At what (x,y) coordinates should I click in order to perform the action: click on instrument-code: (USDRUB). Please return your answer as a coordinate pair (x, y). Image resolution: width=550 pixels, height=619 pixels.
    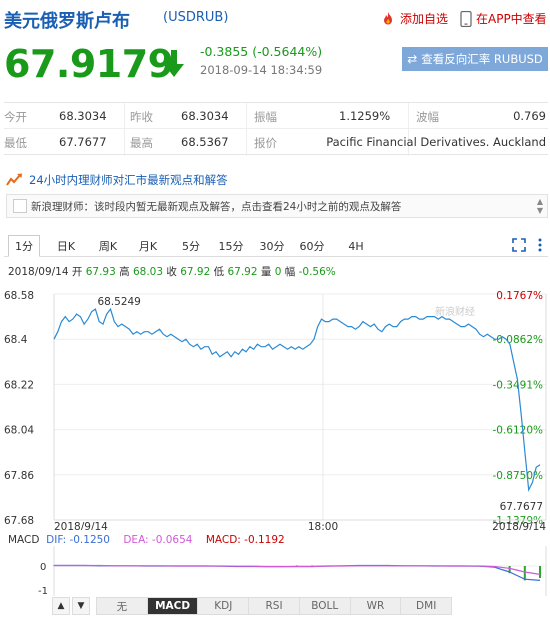
    Looking at the image, I should click on (196, 17).